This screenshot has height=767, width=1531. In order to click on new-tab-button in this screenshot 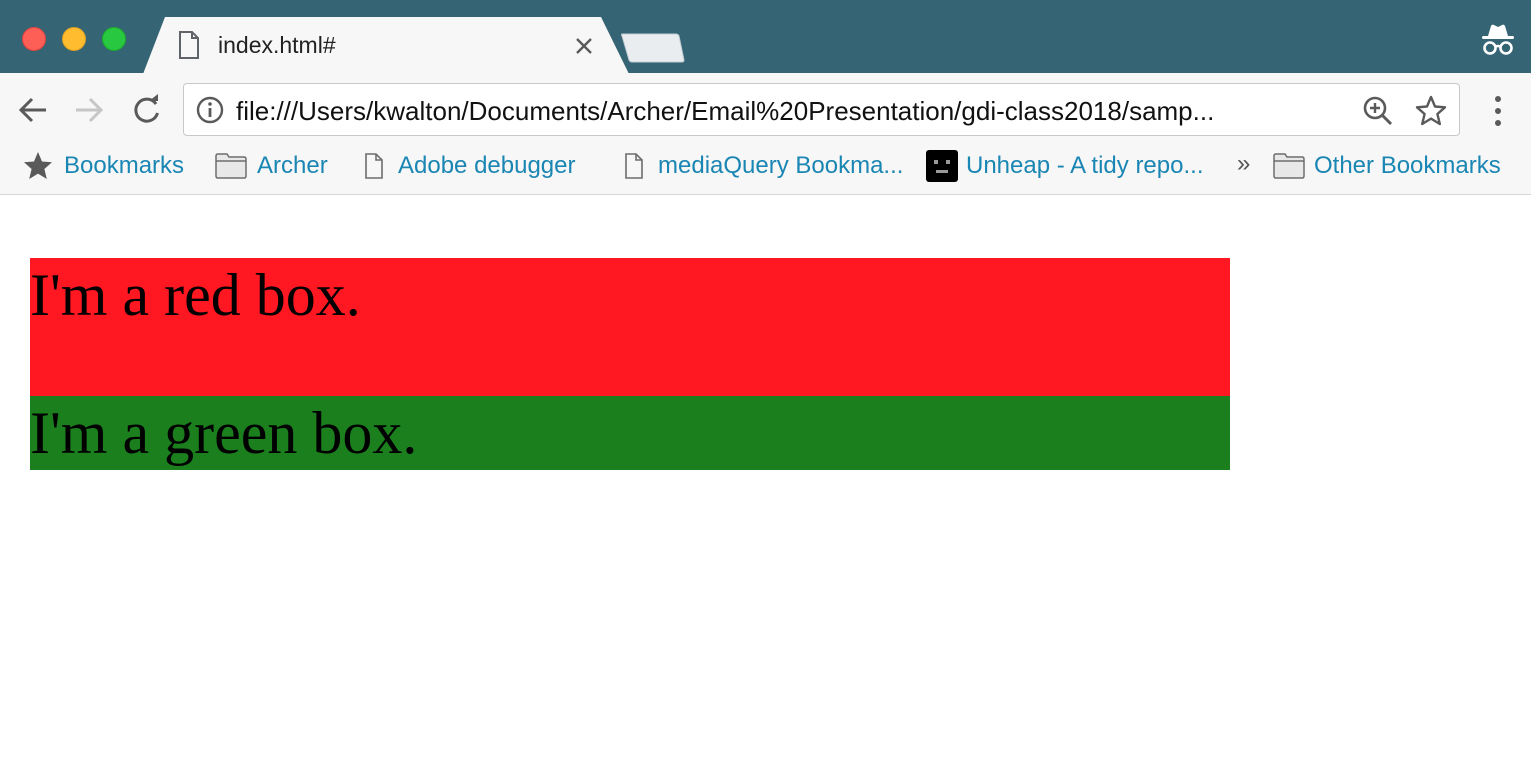, I will do `click(653, 48)`.